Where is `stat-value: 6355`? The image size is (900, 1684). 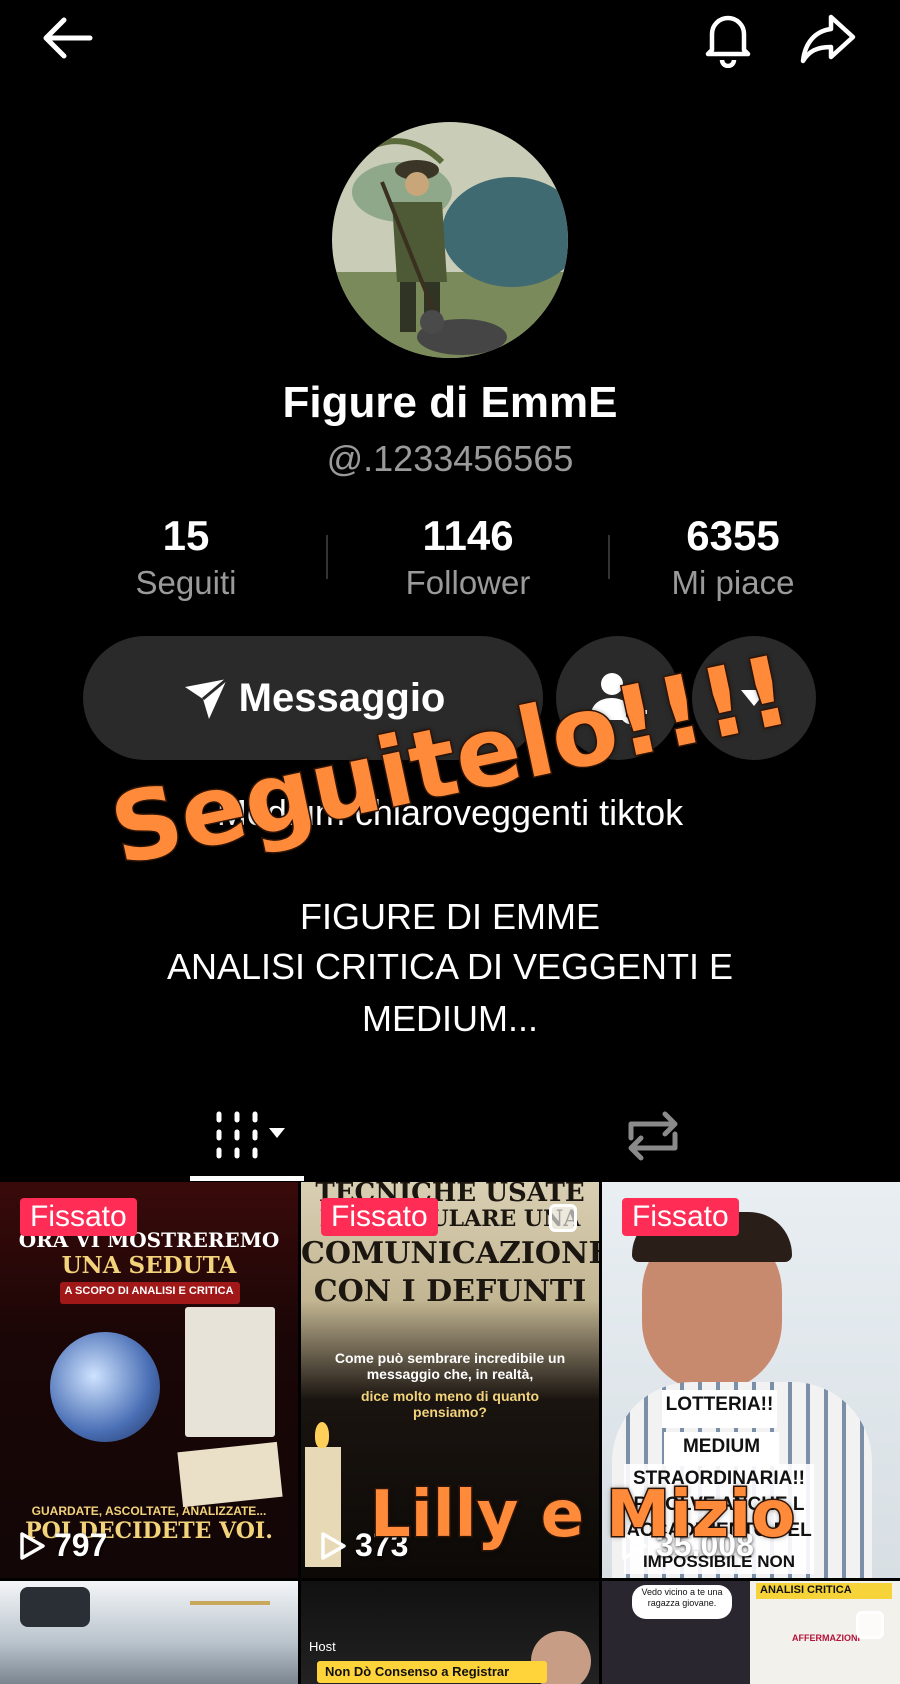 stat-value: 6355 is located at coordinates (733, 535).